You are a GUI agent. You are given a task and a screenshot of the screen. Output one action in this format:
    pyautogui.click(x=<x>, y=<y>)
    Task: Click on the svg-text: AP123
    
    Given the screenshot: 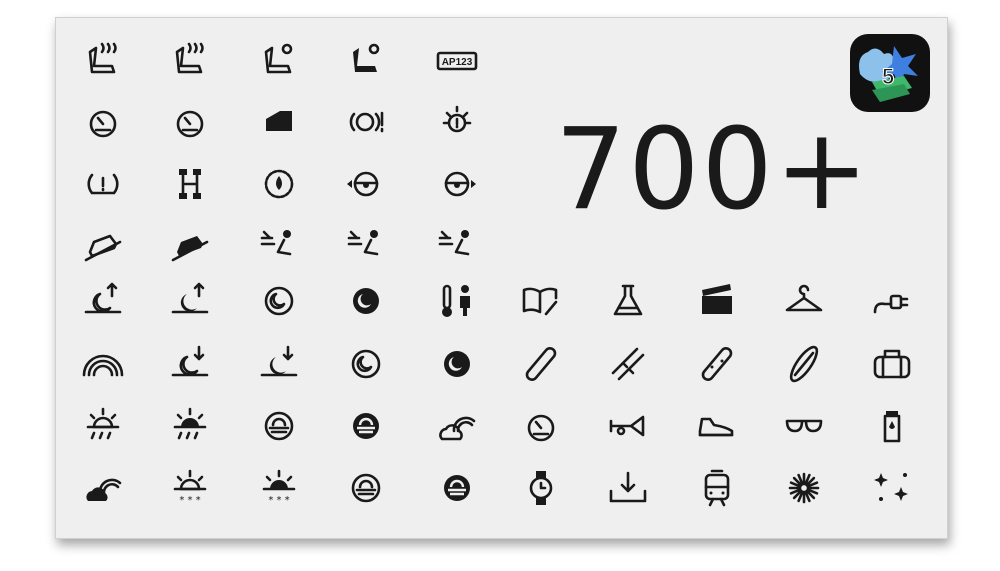 What is the action you would take?
    pyautogui.click(x=457, y=62)
    